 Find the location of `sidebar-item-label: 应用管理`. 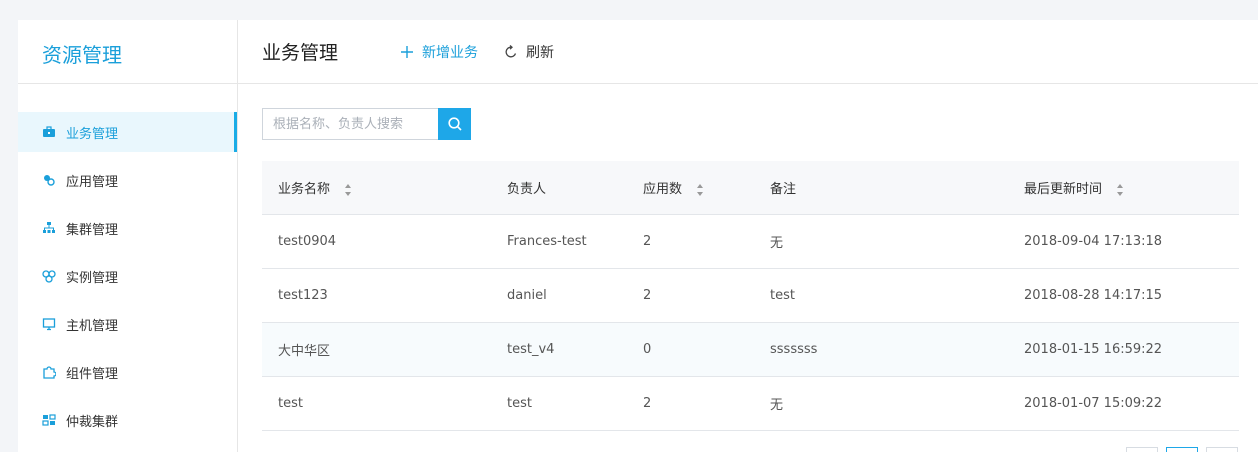

sidebar-item-label: 应用管理 is located at coordinates (92, 182).